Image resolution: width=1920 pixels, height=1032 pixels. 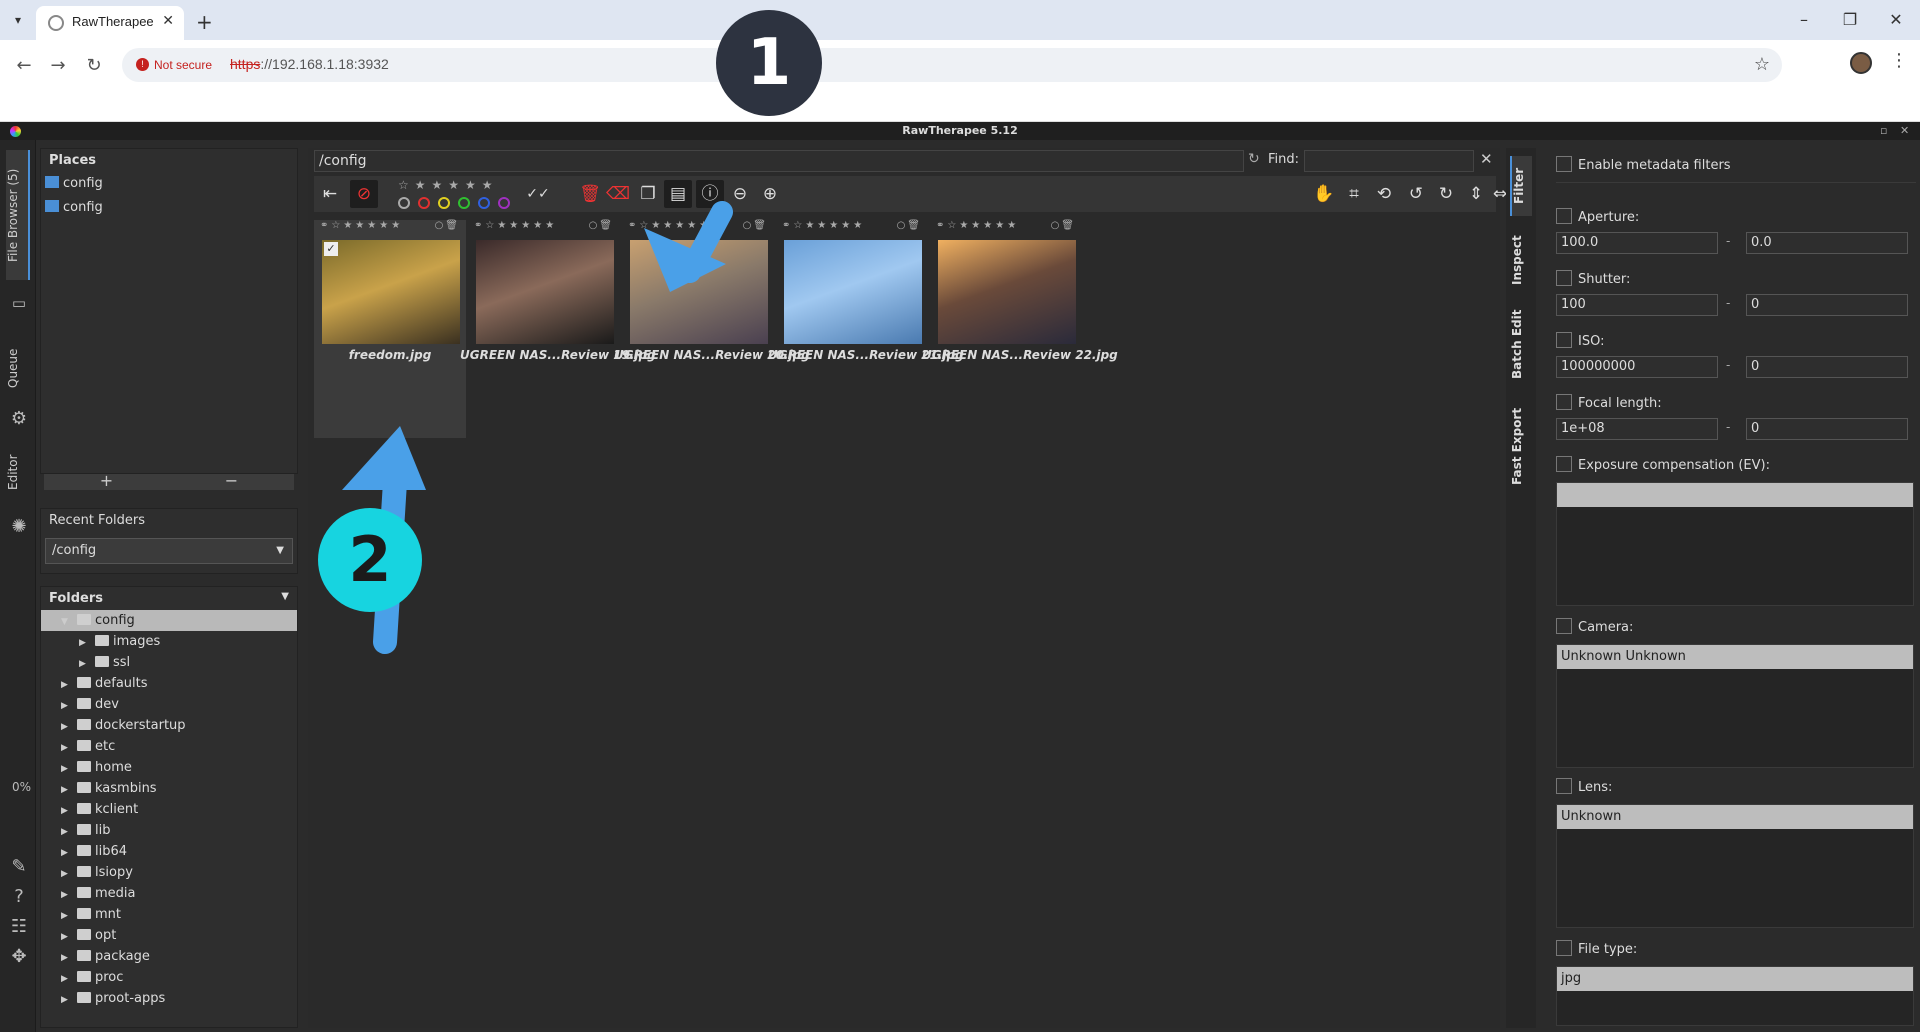 I want to click on camera-list: Unknown Unknown, so click(x=1735, y=706).